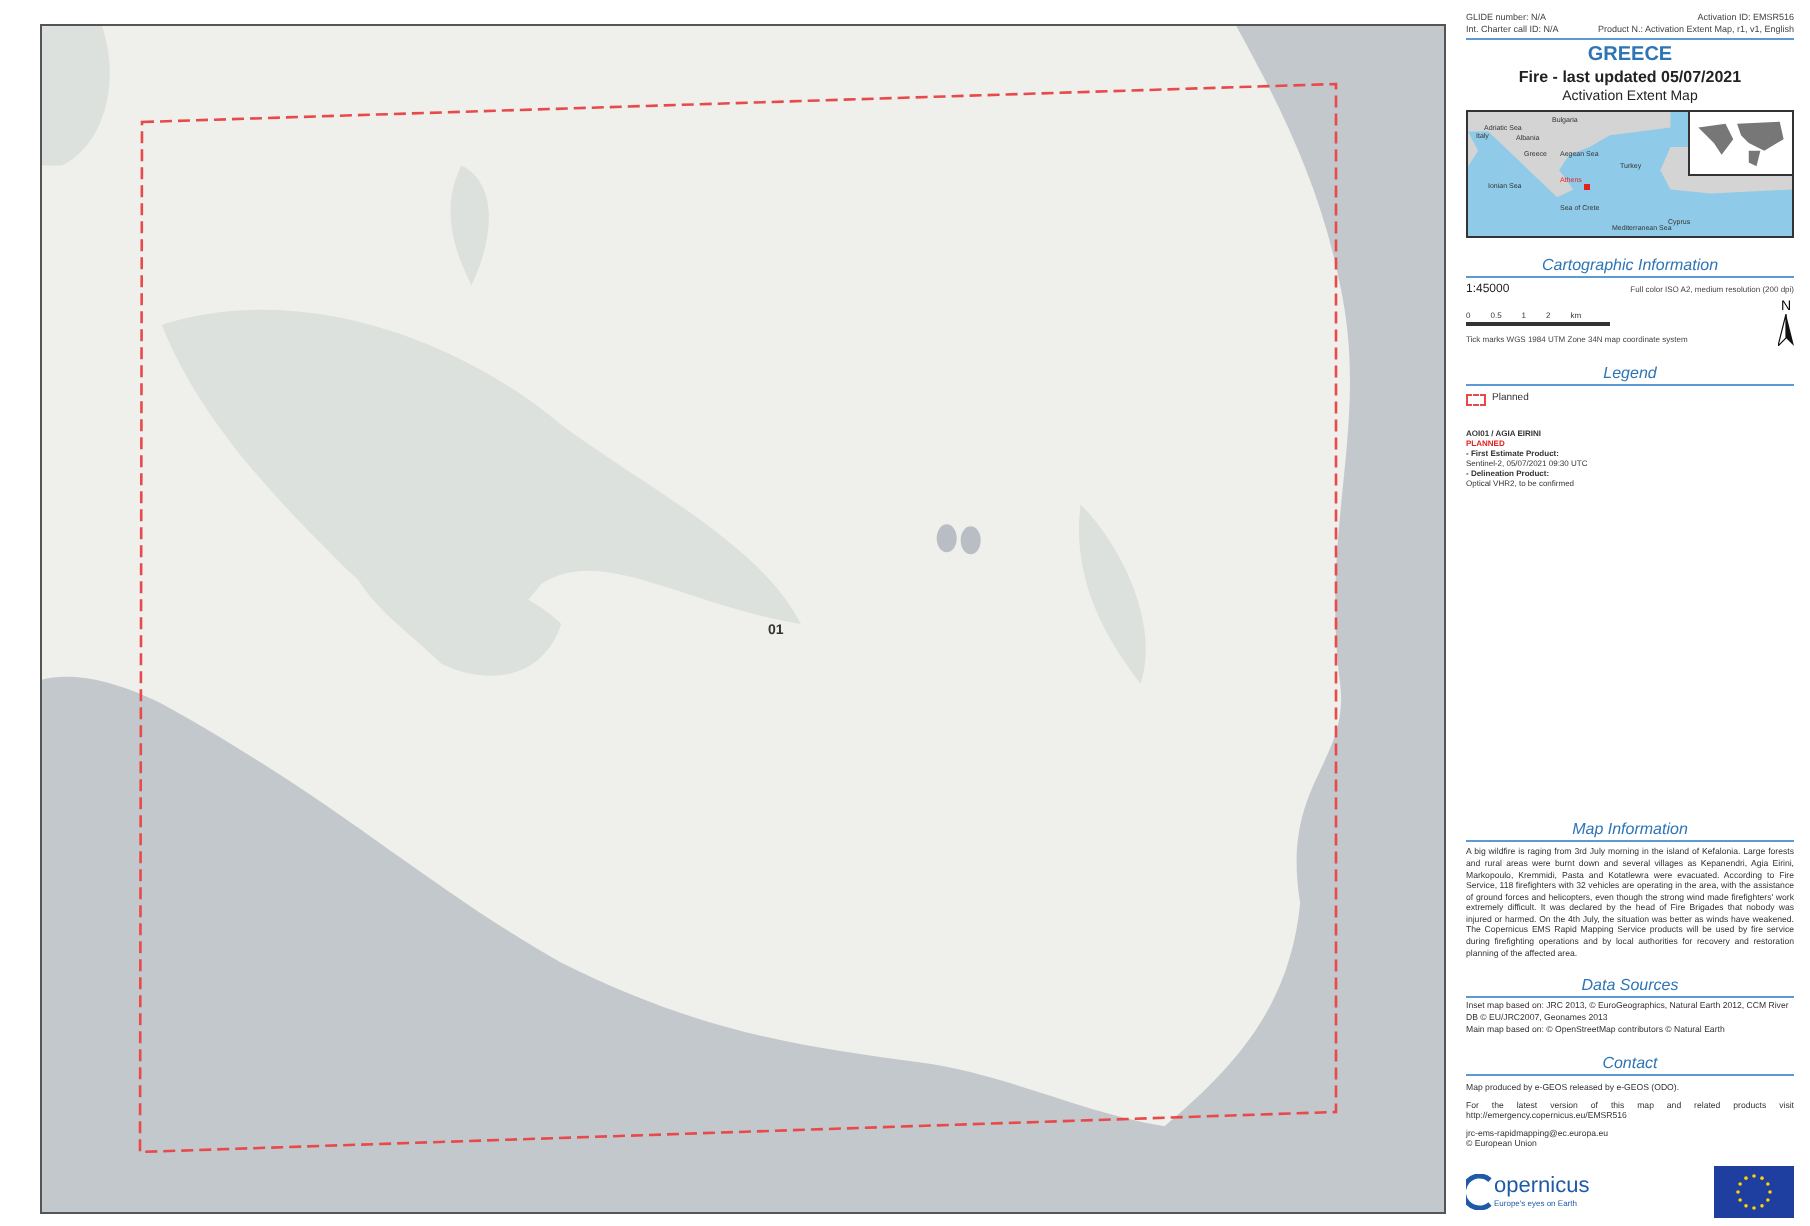 The width and height of the screenshot is (1810, 1226). Describe the element at coordinates (1480, 1192) in the screenshot. I see `copernicus-c-logo-icon` at that location.